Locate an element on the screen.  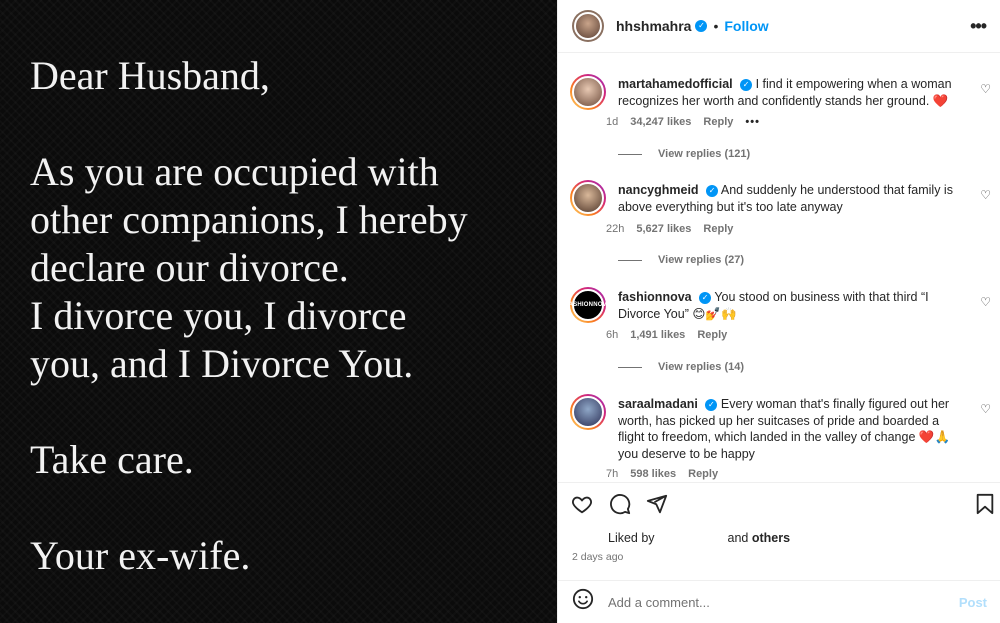
letter-line-3: declare our divorce. is located at coordinates (189, 267).